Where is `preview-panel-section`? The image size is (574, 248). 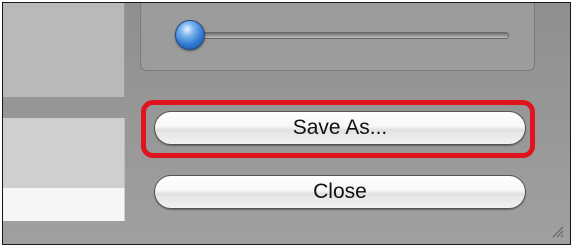
preview-panel-section is located at coordinates (64, 153).